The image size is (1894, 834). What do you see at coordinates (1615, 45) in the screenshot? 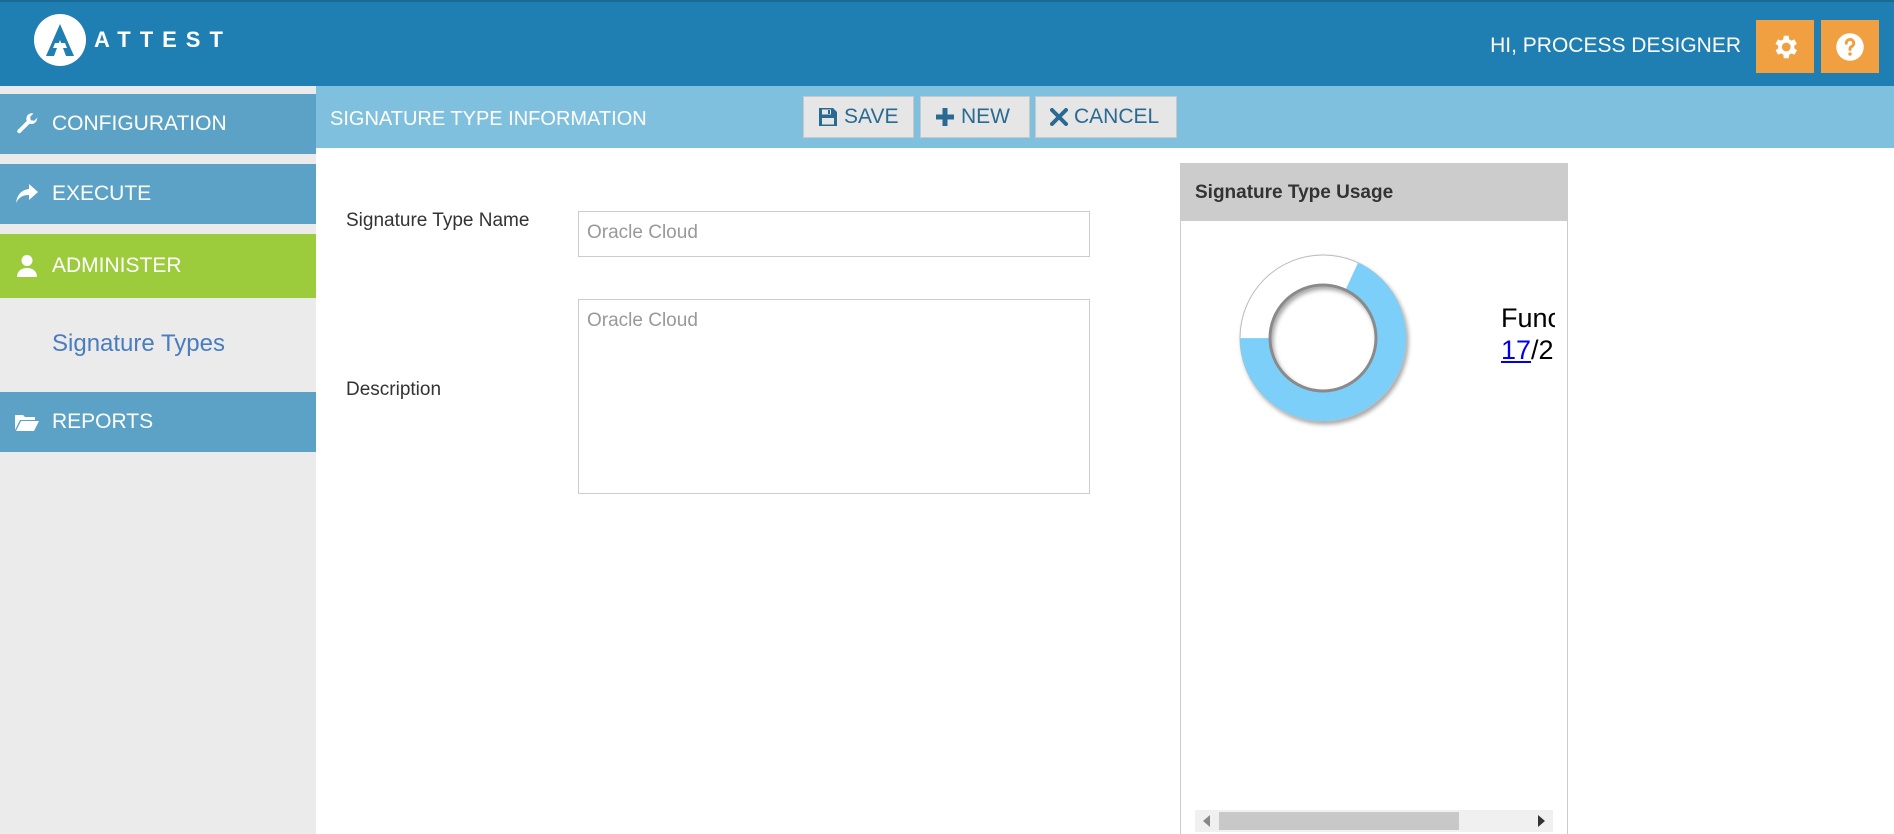
I see `user-greeting: HI, PROCESS DESIGNER` at bounding box center [1615, 45].